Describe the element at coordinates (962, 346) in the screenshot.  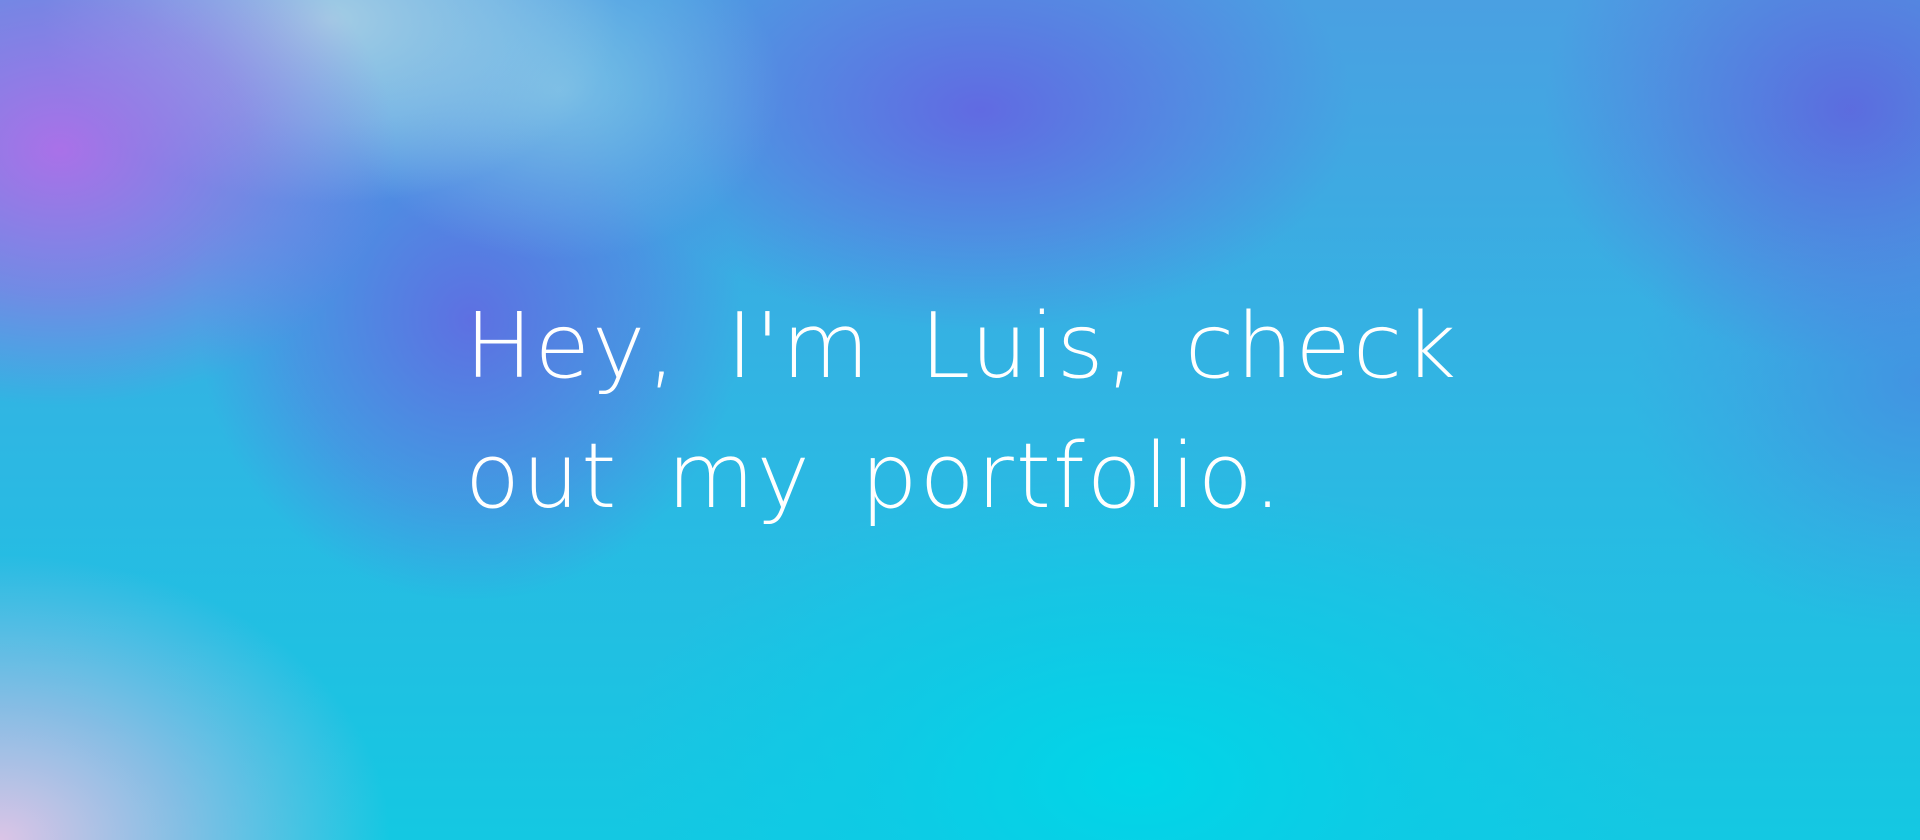
I see `headline-line-1: Hey, I'm Luis, check` at that location.